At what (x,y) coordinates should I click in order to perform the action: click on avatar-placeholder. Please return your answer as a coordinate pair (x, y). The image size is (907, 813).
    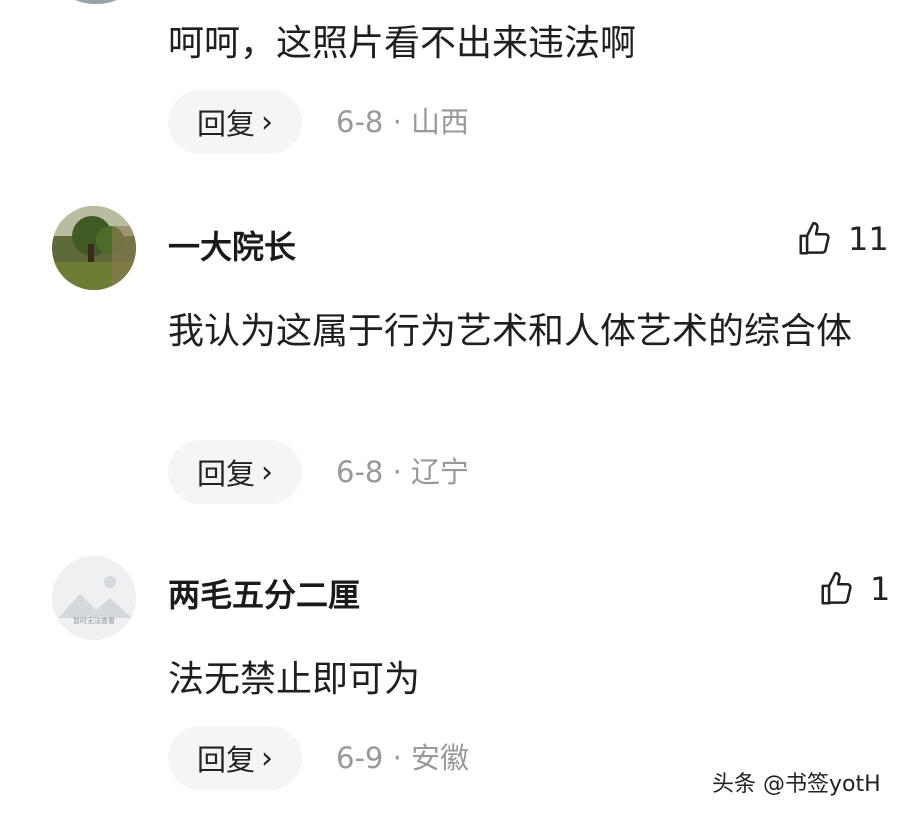
    Looking at the image, I should click on (94, 598).